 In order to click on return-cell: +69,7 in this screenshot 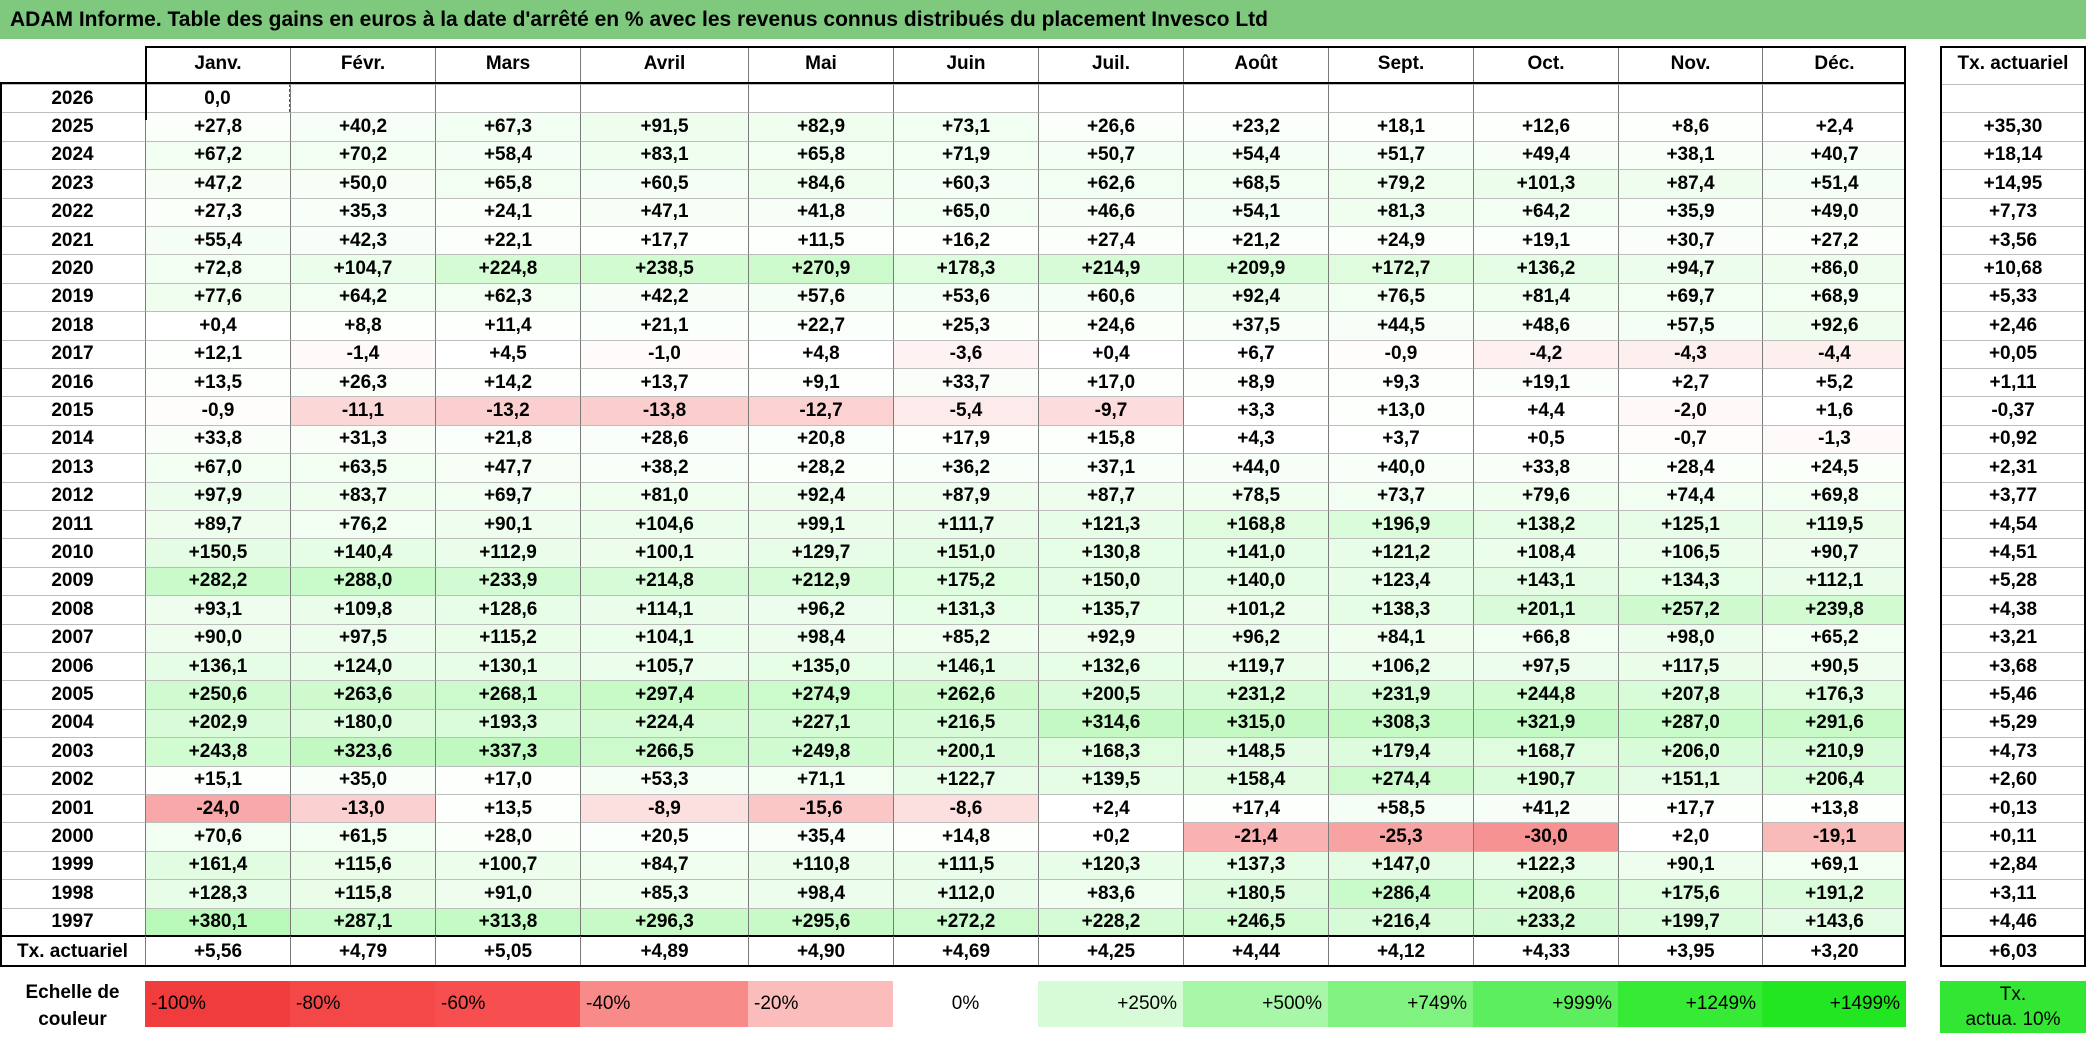, I will do `click(507, 495)`.